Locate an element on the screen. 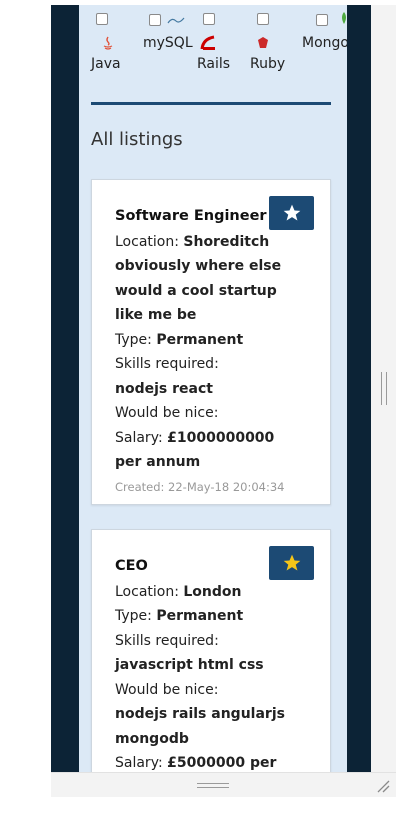  created-timestamp: Created: 22-May-18 20:04:34 is located at coordinates (200, 486).